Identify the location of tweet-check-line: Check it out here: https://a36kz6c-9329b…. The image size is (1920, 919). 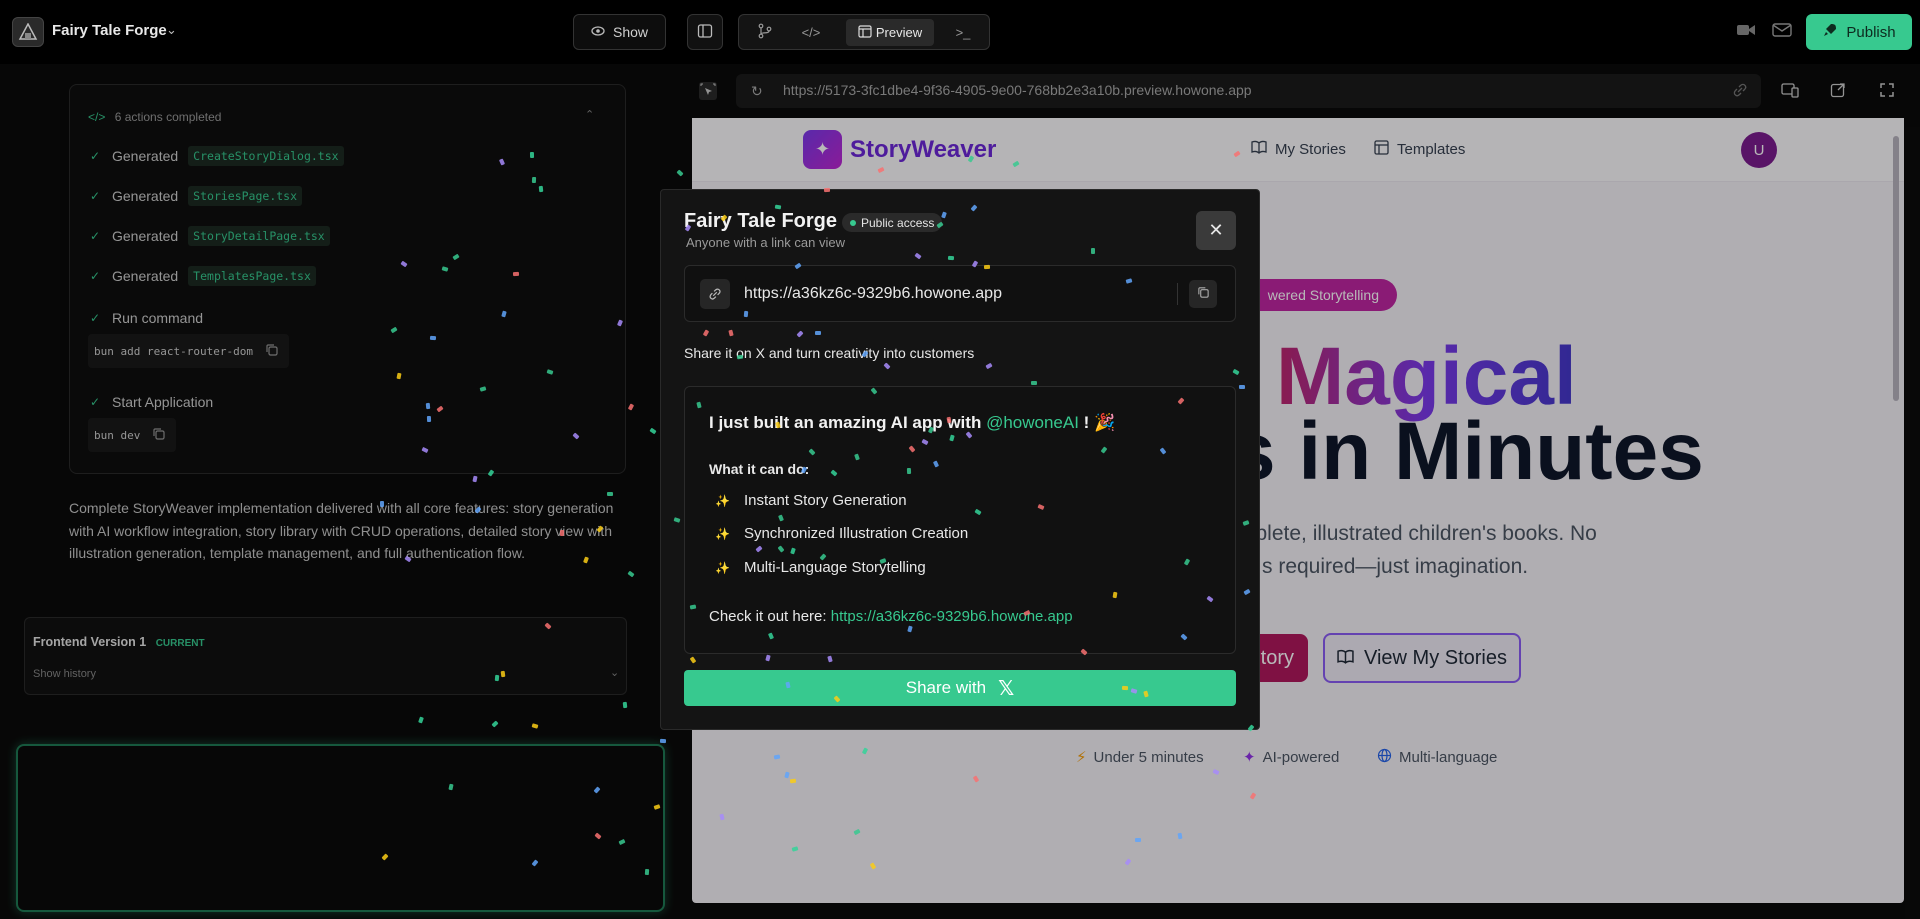
(891, 616).